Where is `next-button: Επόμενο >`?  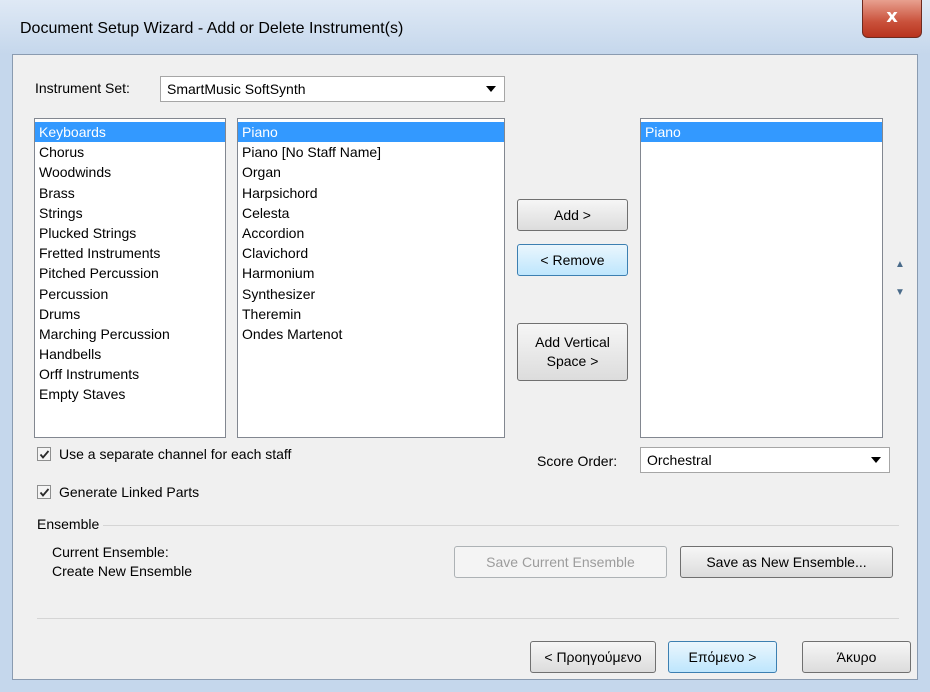 next-button: Επόμενο > is located at coordinates (722, 657).